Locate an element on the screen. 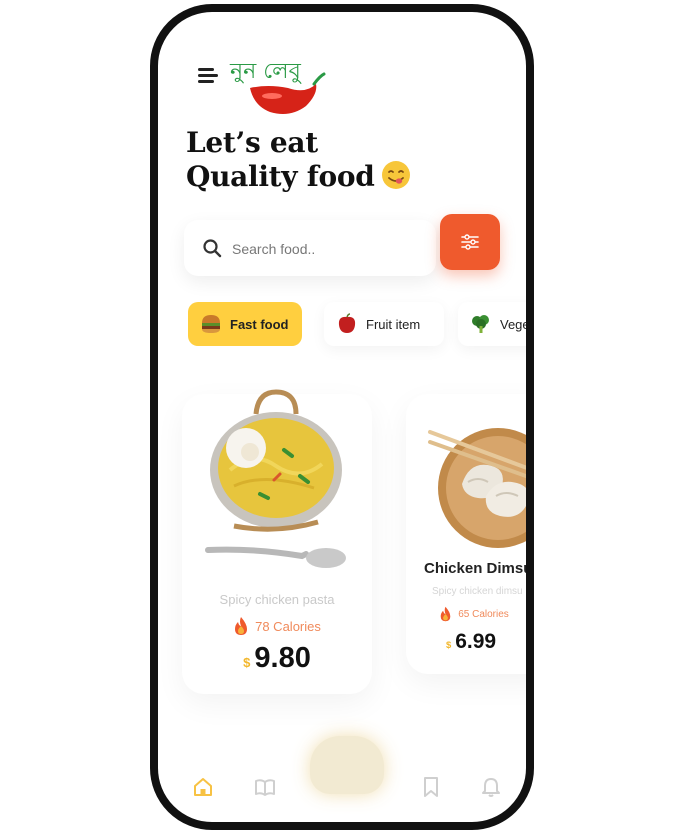 Image resolution: width=673 pixels, height=835 pixels. burger-icon is located at coordinates (211, 324).